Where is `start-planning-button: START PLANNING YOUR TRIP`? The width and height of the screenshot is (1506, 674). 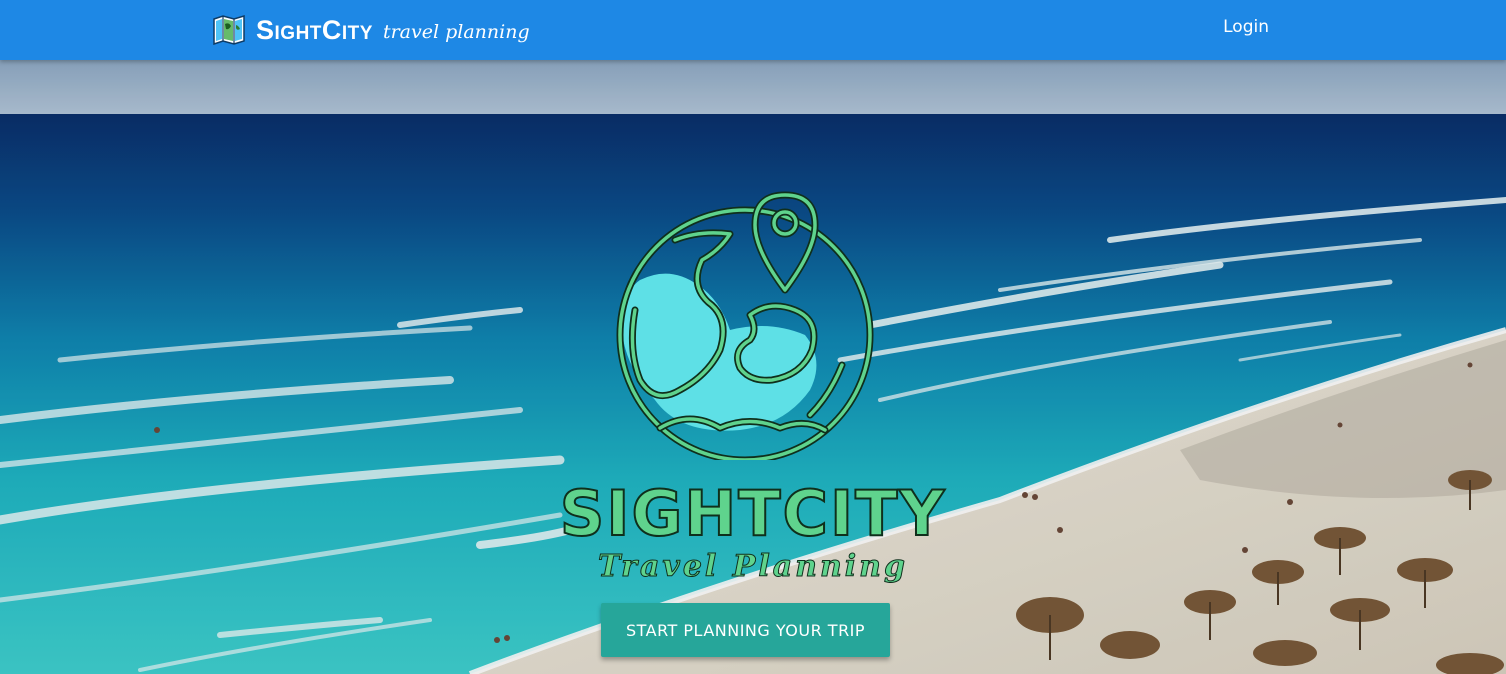 start-planning-button: START PLANNING YOUR TRIP is located at coordinates (745, 630).